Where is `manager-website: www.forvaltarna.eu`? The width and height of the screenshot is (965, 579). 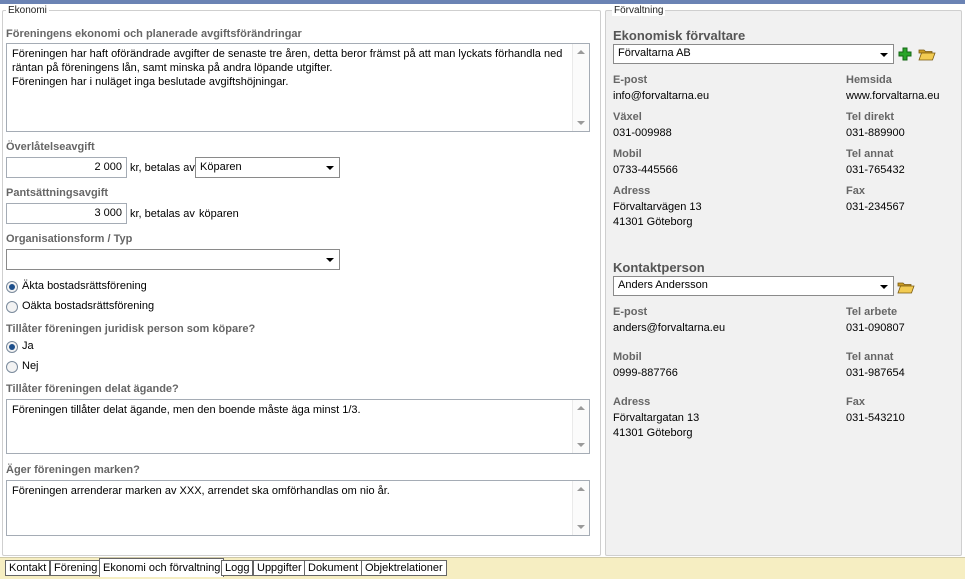
manager-website: www.forvaltarna.eu is located at coordinates (893, 96).